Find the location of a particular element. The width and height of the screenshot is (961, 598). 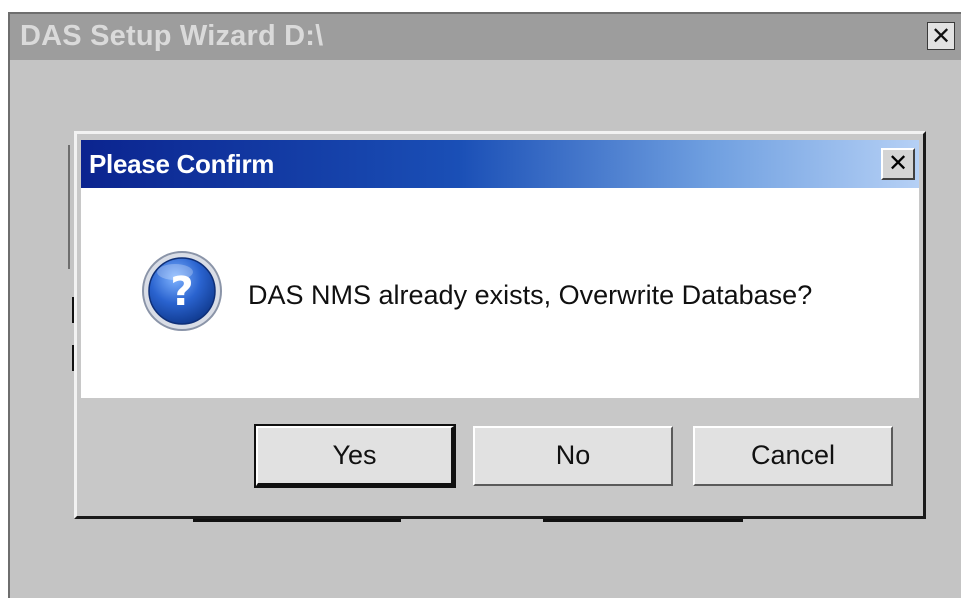

yes-button: Yes is located at coordinates (355, 456).